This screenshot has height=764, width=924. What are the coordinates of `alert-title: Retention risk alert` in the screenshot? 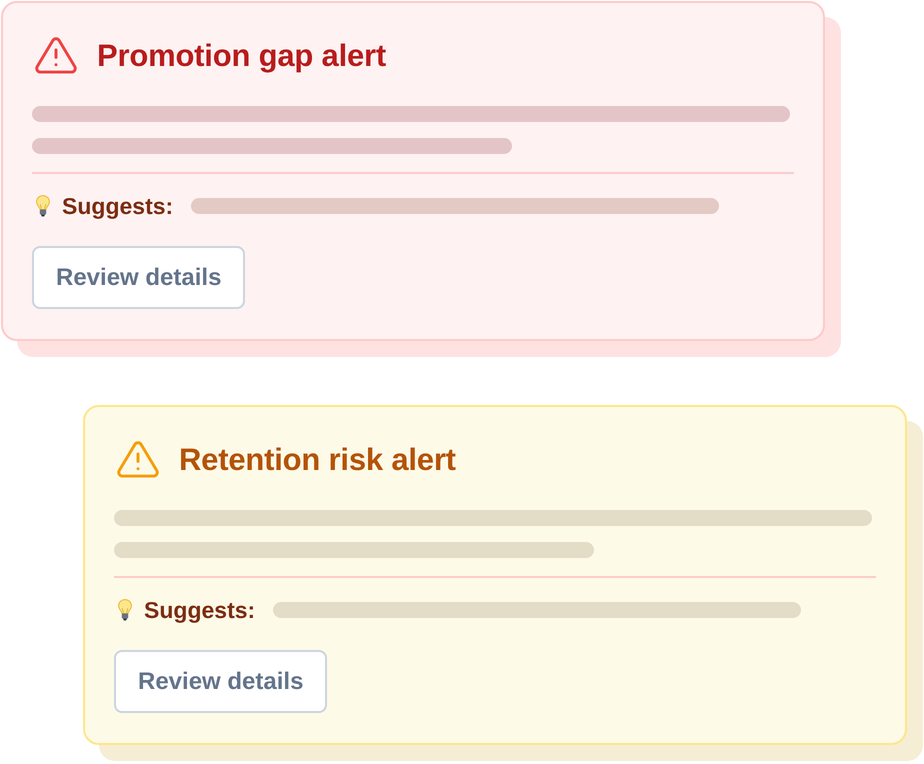 It's located at (317, 459).